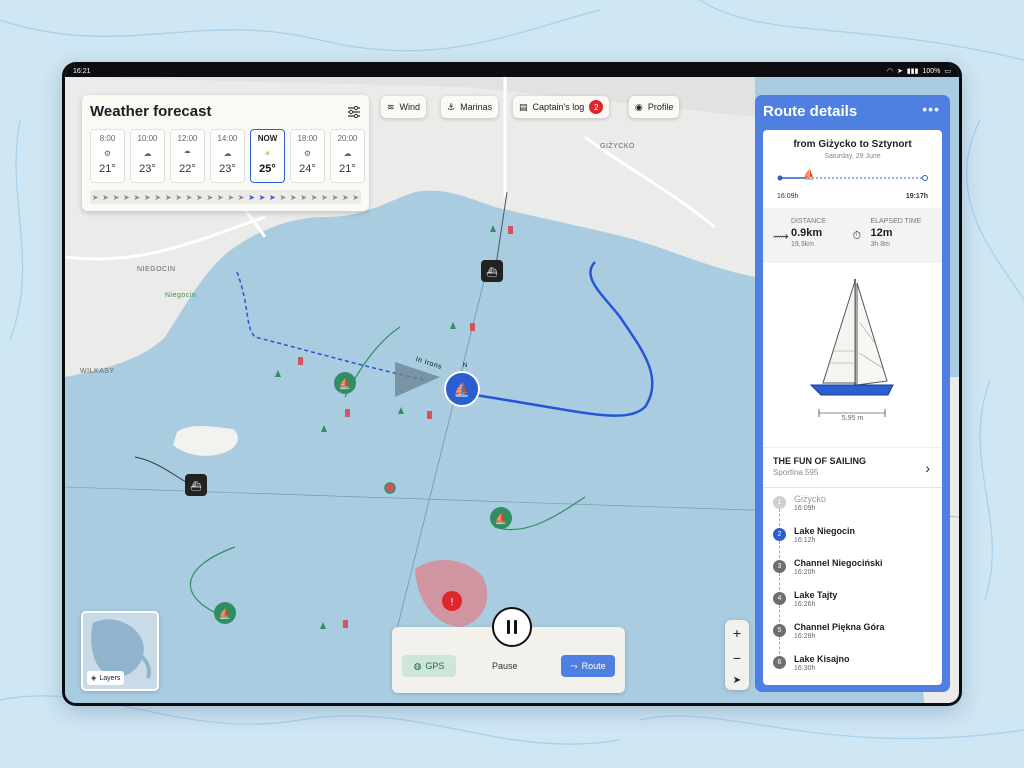 This screenshot has width=1024, height=768. What do you see at coordinates (465, 366) in the screenshot?
I see `north-label: N` at bounding box center [465, 366].